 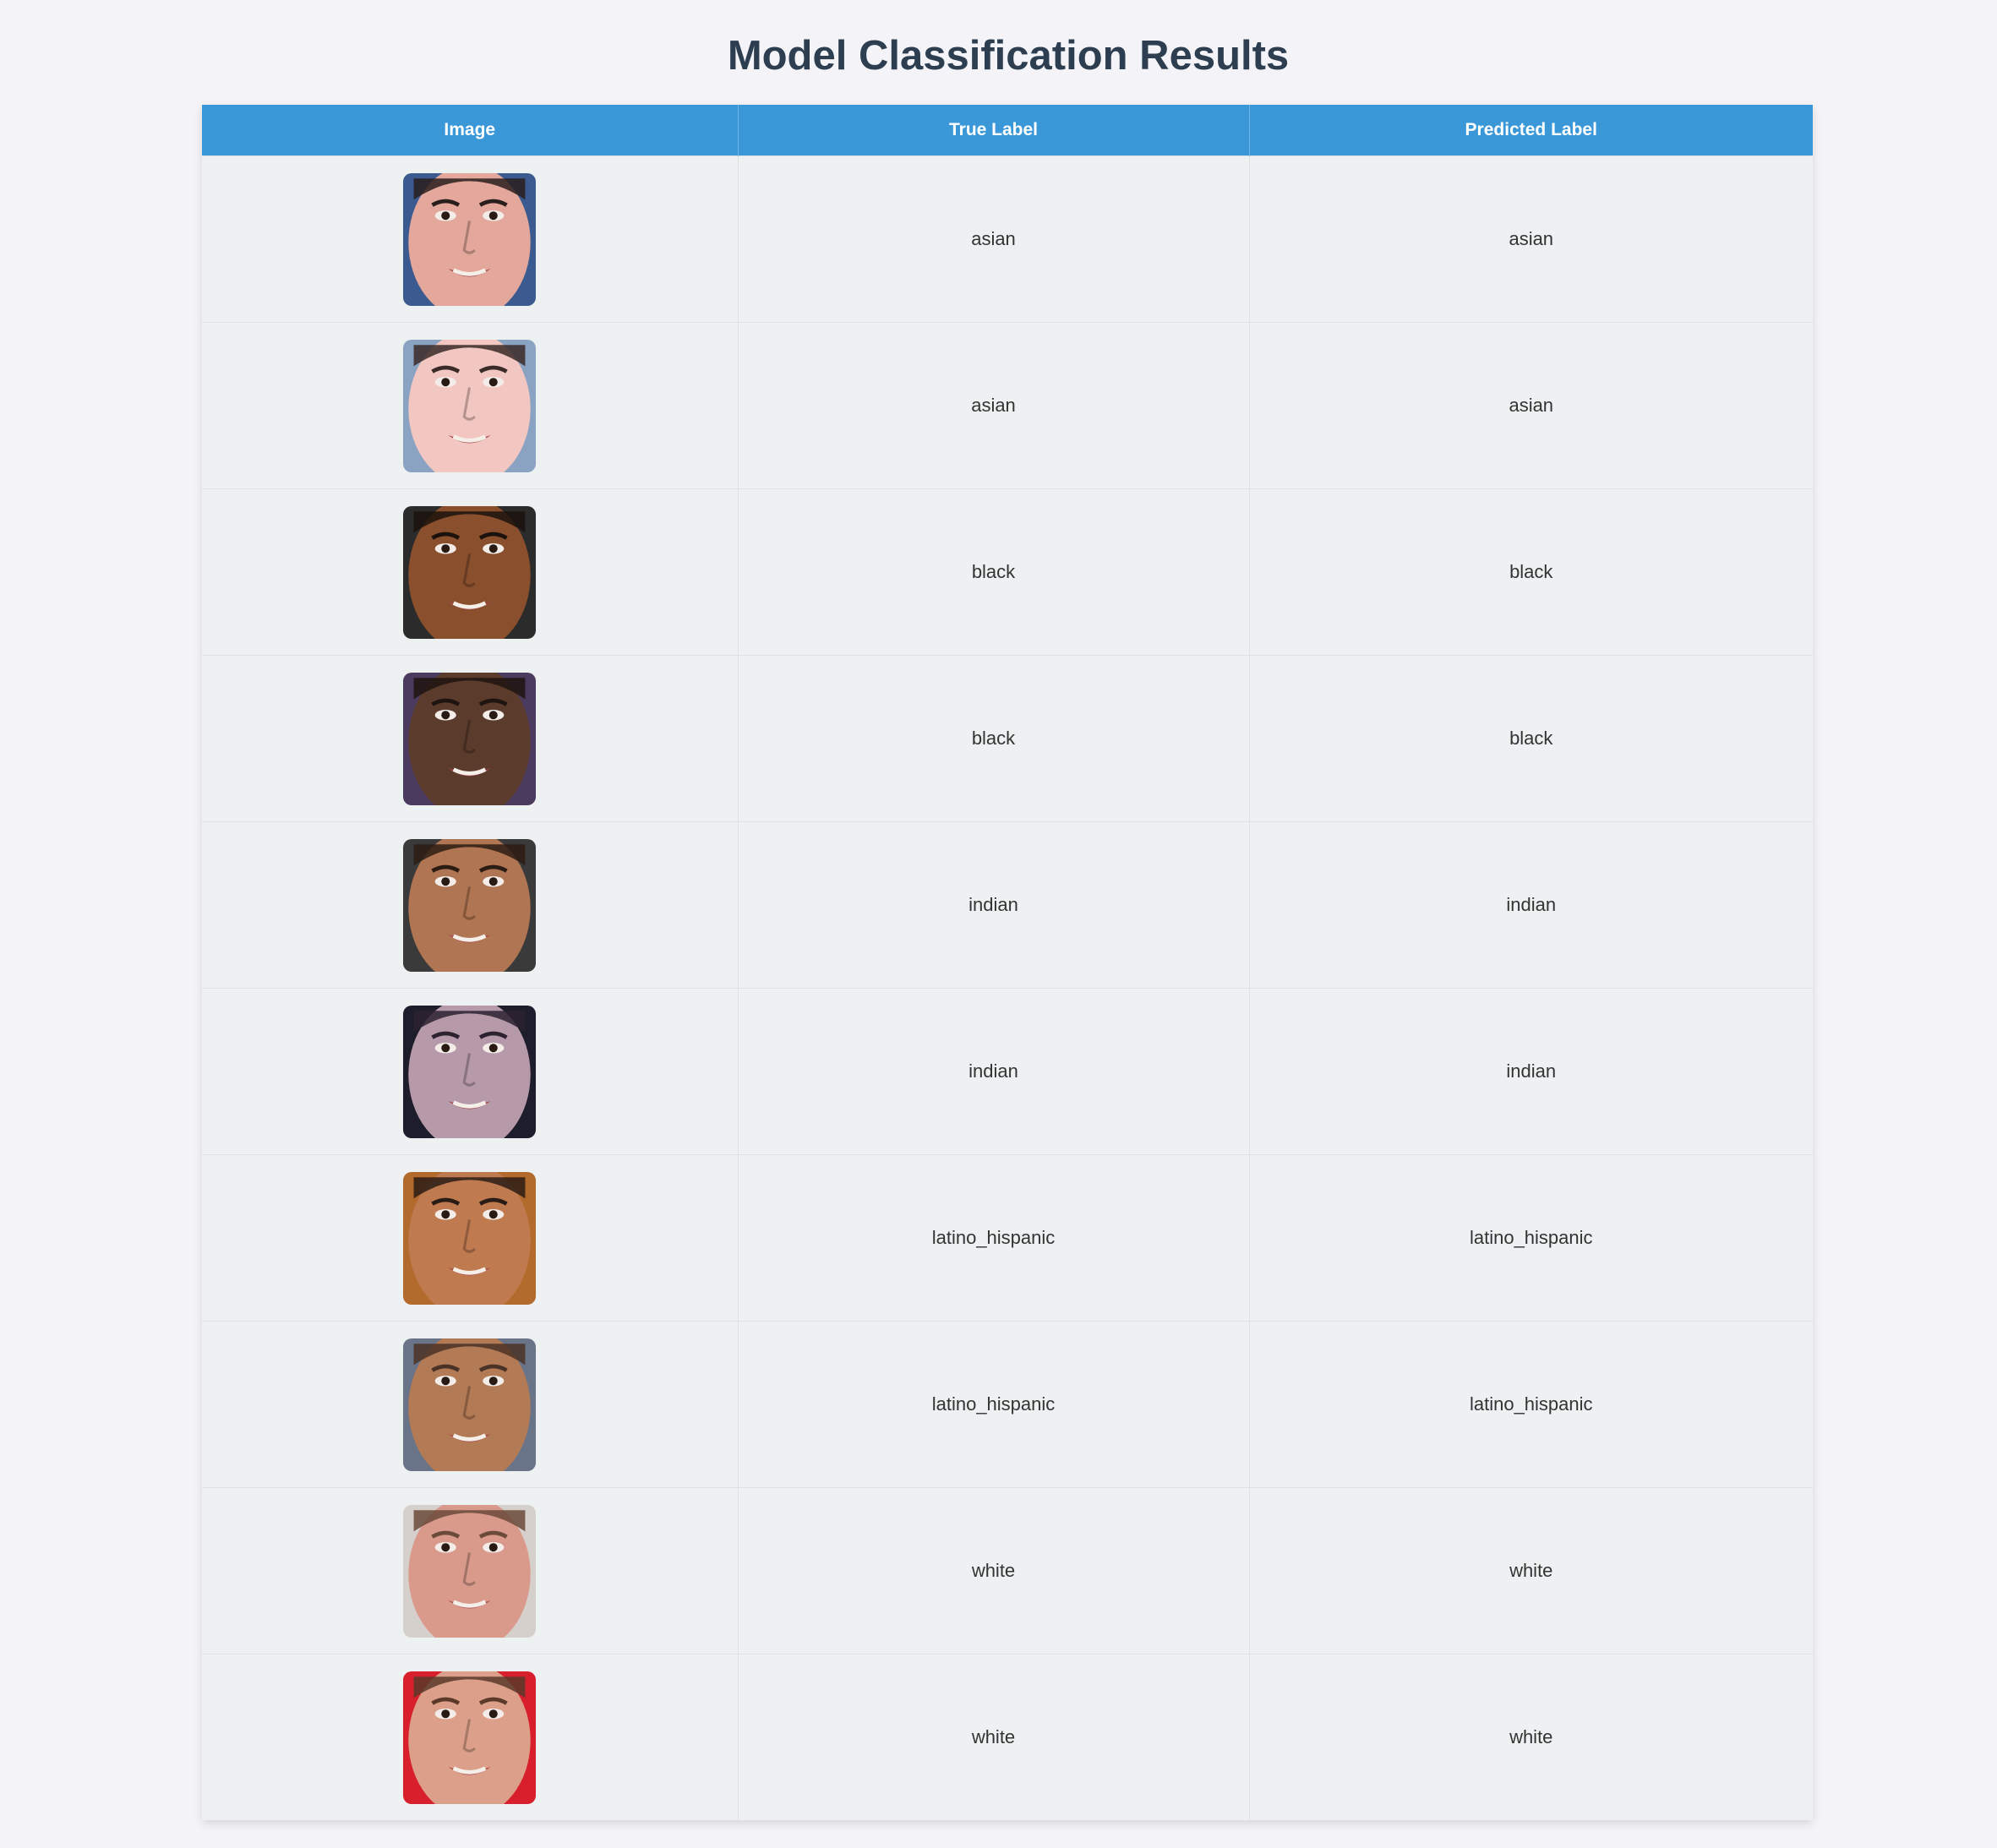 What do you see at coordinates (470, 131) in the screenshot?
I see `column-header-image: Image` at bounding box center [470, 131].